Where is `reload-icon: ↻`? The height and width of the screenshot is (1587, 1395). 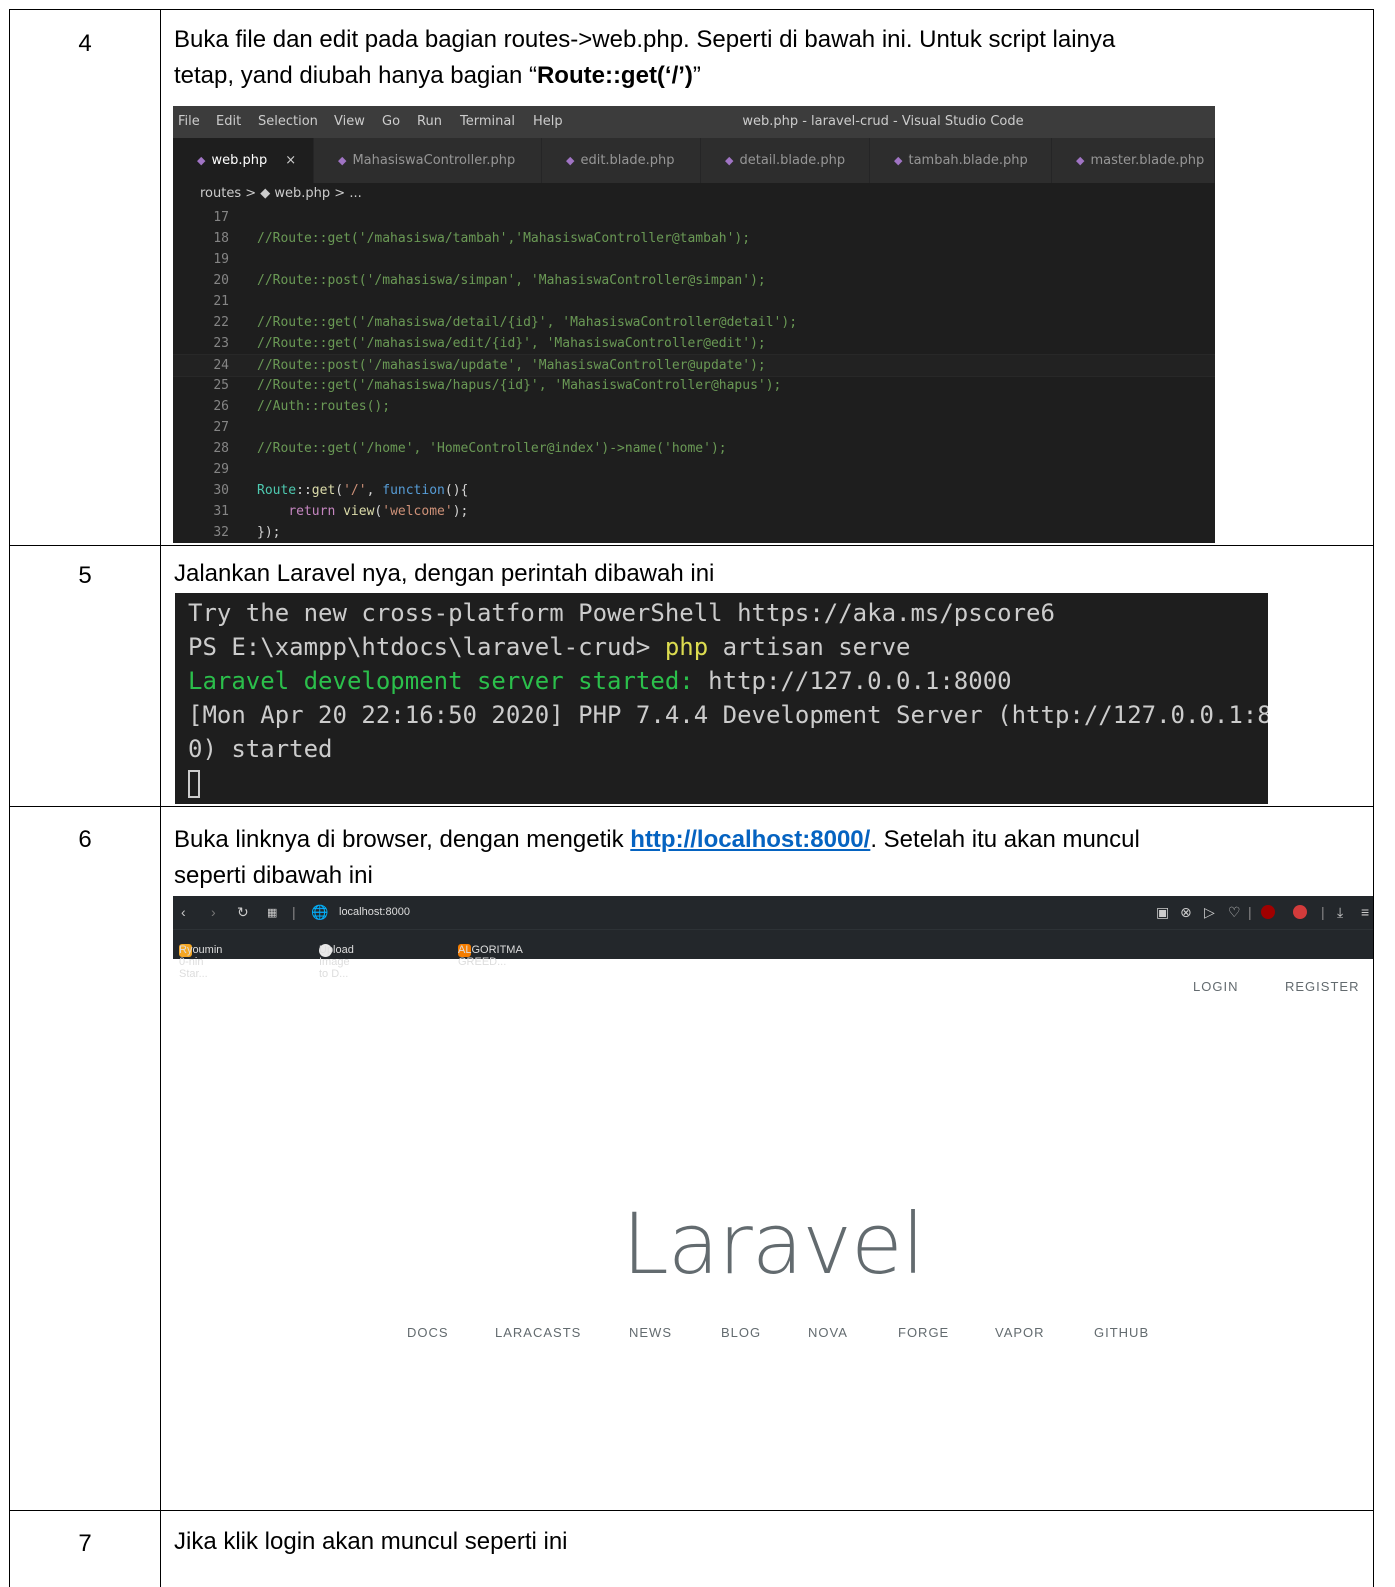 reload-icon: ↻ is located at coordinates (243, 912).